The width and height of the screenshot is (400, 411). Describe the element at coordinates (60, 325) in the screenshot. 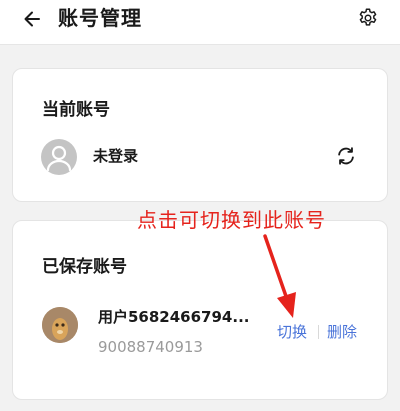

I see `user-avatar` at that location.